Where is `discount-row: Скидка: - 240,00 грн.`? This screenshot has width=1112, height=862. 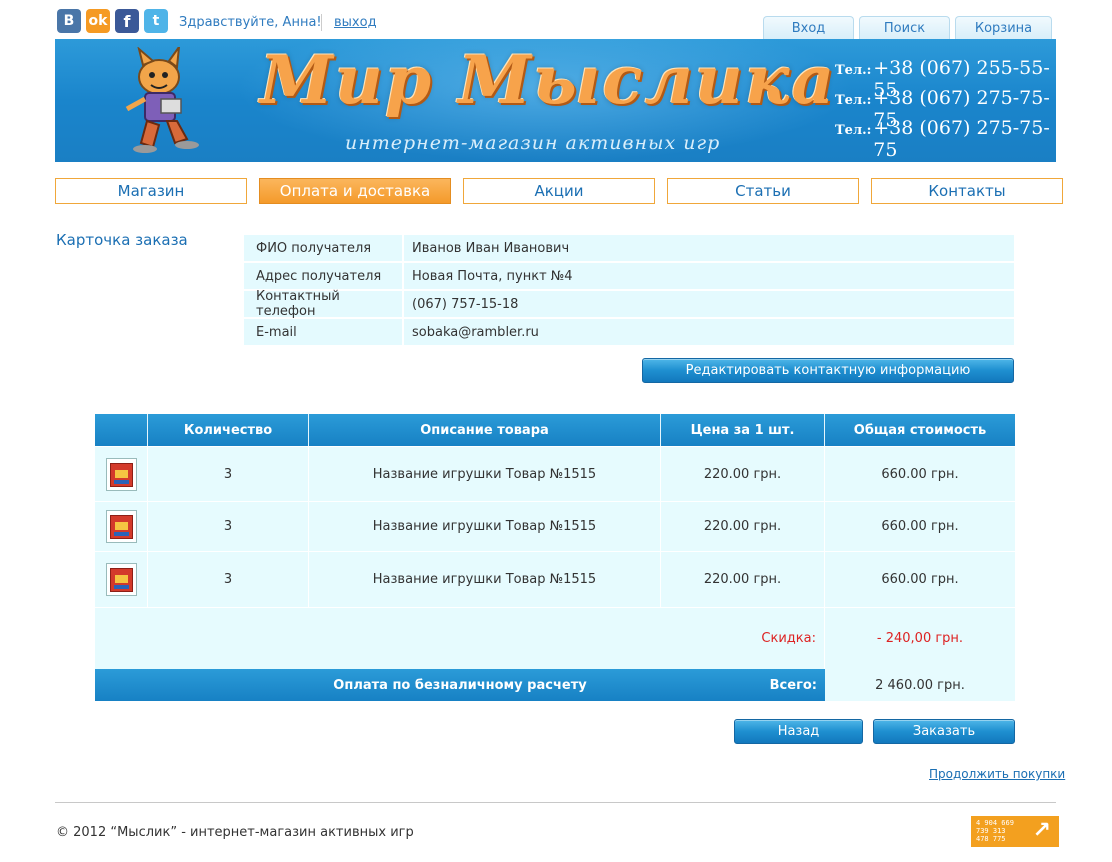 discount-row: Скидка: - 240,00 грн. is located at coordinates (555, 638).